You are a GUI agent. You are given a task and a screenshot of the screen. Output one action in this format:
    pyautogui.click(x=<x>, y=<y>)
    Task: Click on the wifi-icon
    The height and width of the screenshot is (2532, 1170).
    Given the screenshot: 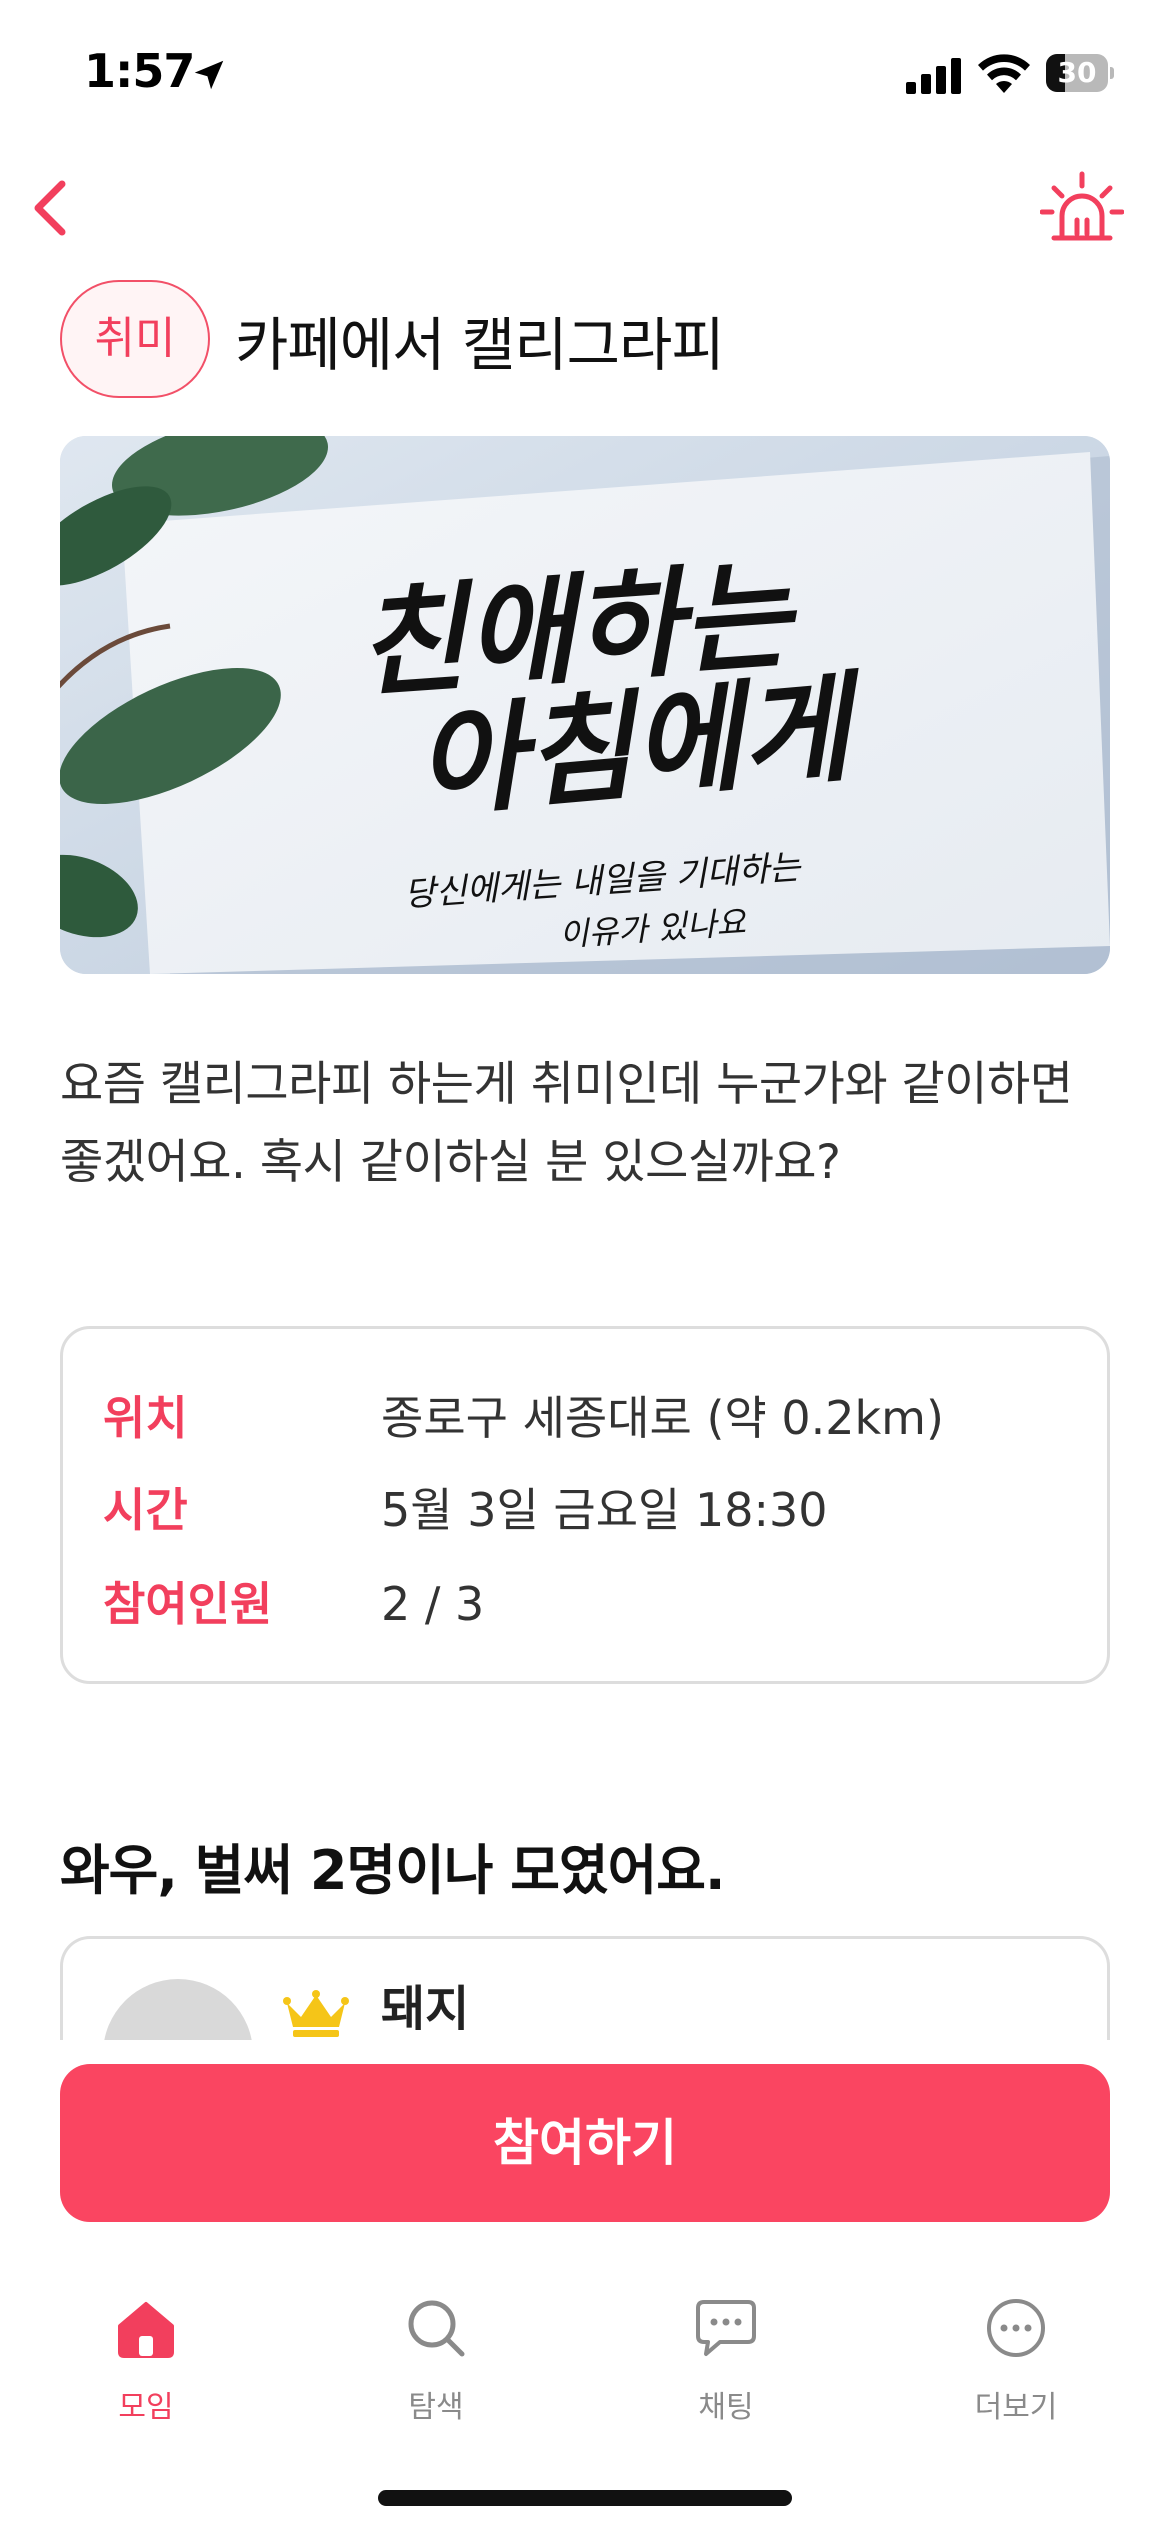 What is the action you would take?
    pyautogui.click(x=1004, y=73)
    